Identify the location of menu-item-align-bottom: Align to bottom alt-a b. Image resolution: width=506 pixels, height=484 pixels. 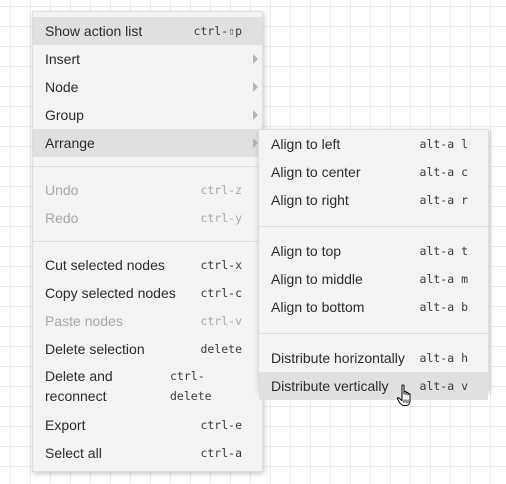
(373, 307).